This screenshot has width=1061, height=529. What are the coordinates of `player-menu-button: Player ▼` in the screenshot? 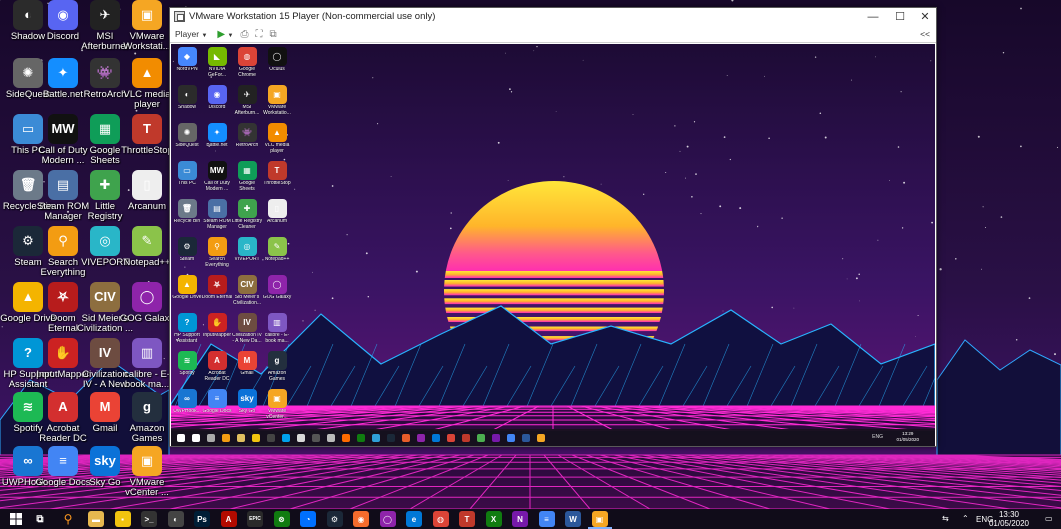 It's located at (191, 34).